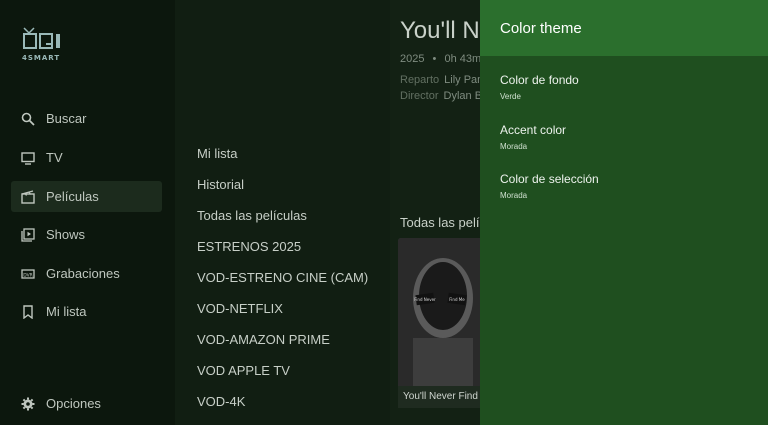  What do you see at coordinates (28, 234) in the screenshot?
I see `play-library-icon` at bounding box center [28, 234].